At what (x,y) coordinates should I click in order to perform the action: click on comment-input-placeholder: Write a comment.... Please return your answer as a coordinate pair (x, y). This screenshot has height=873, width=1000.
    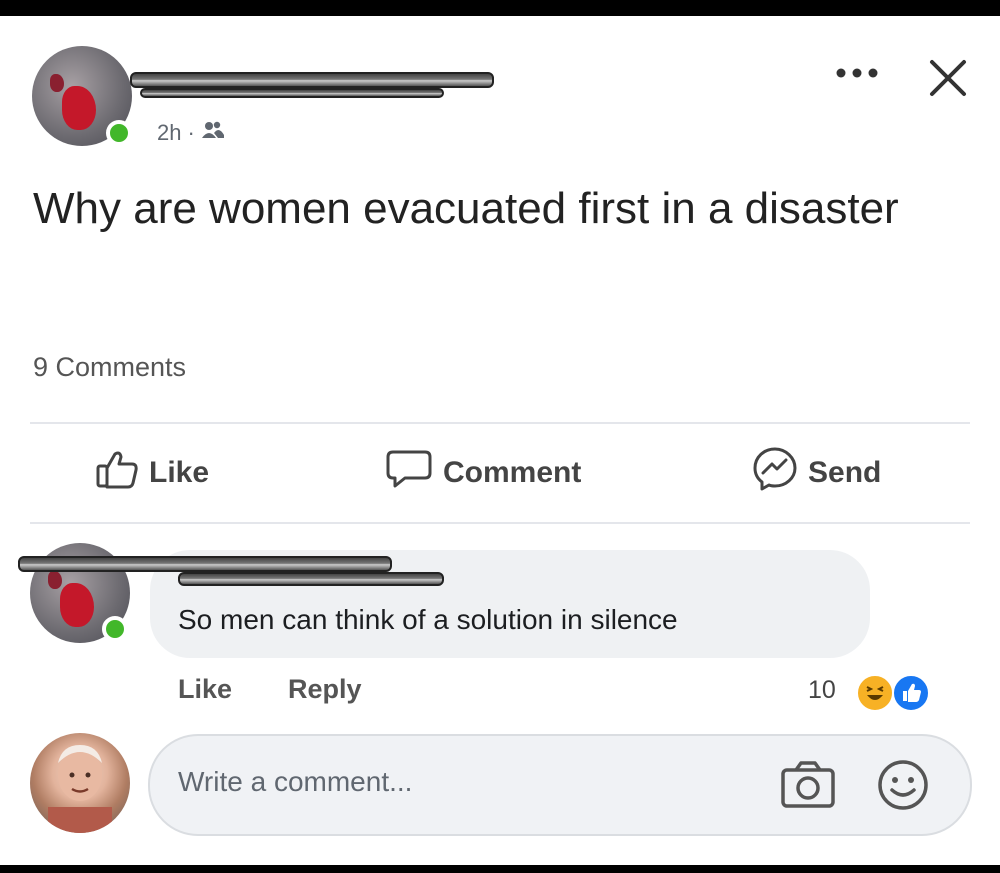
    Looking at the image, I should click on (295, 781).